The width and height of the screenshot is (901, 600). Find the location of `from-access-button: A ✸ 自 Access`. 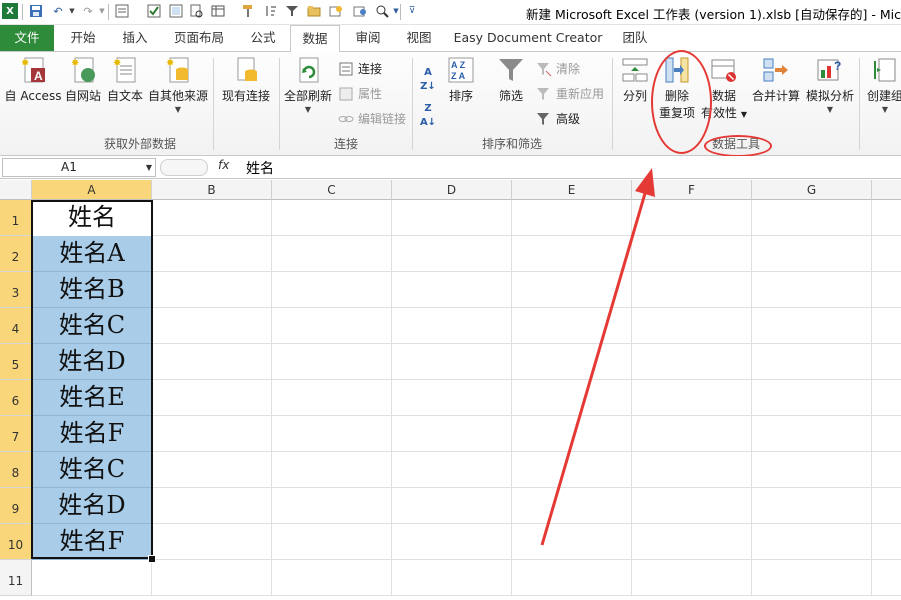

from-access-button: A ✸ 自 Access is located at coordinates (33, 80).